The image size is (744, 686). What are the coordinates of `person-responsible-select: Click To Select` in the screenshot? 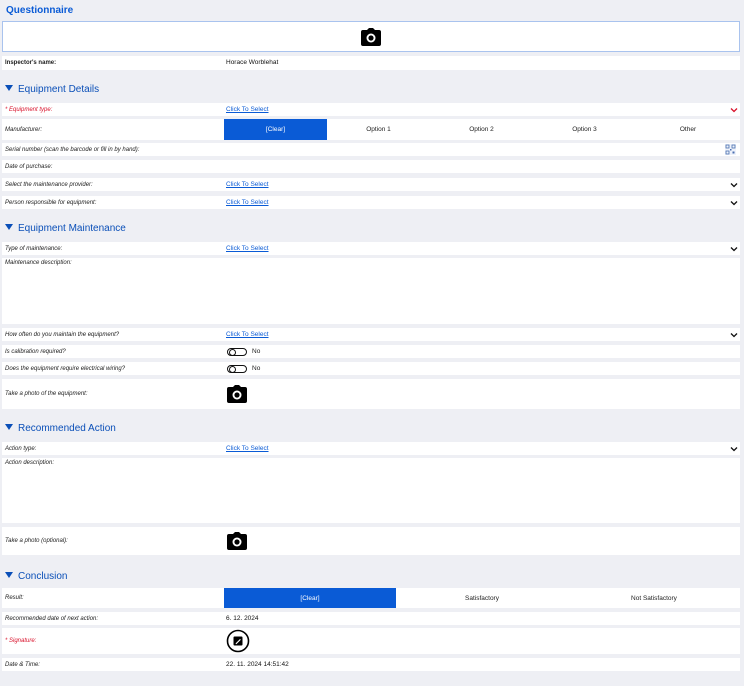 It's located at (247, 202).